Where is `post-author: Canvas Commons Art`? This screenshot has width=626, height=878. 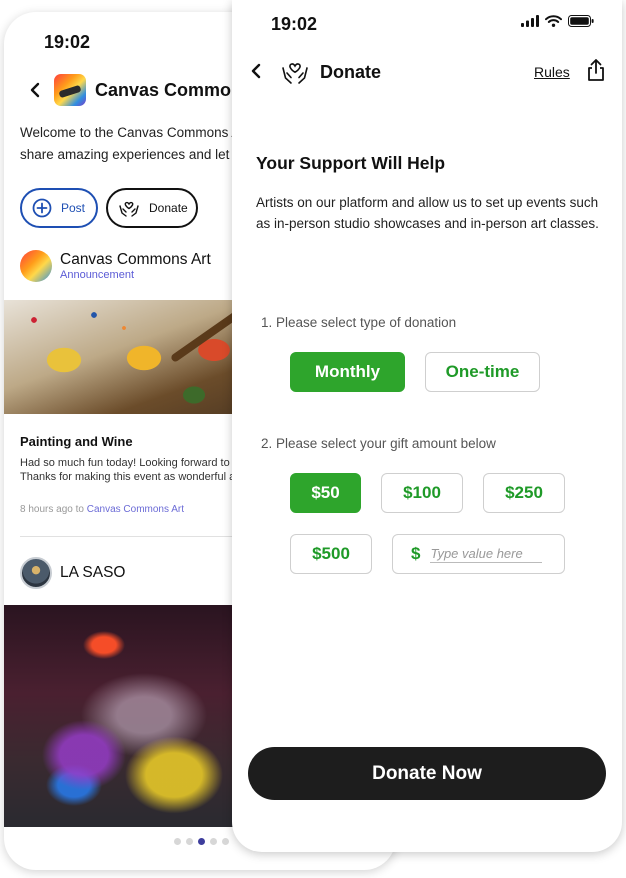
post-author: Canvas Commons Art is located at coordinates (135, 260).